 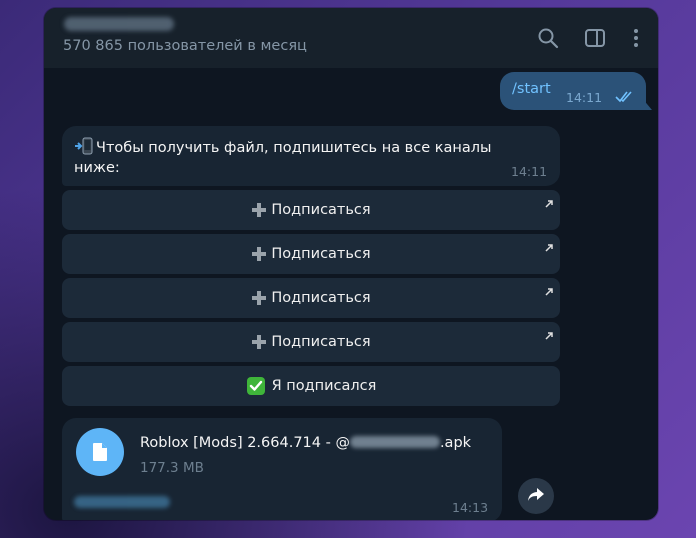 I want to click on double-check-icon, so click(x=625, y=96).